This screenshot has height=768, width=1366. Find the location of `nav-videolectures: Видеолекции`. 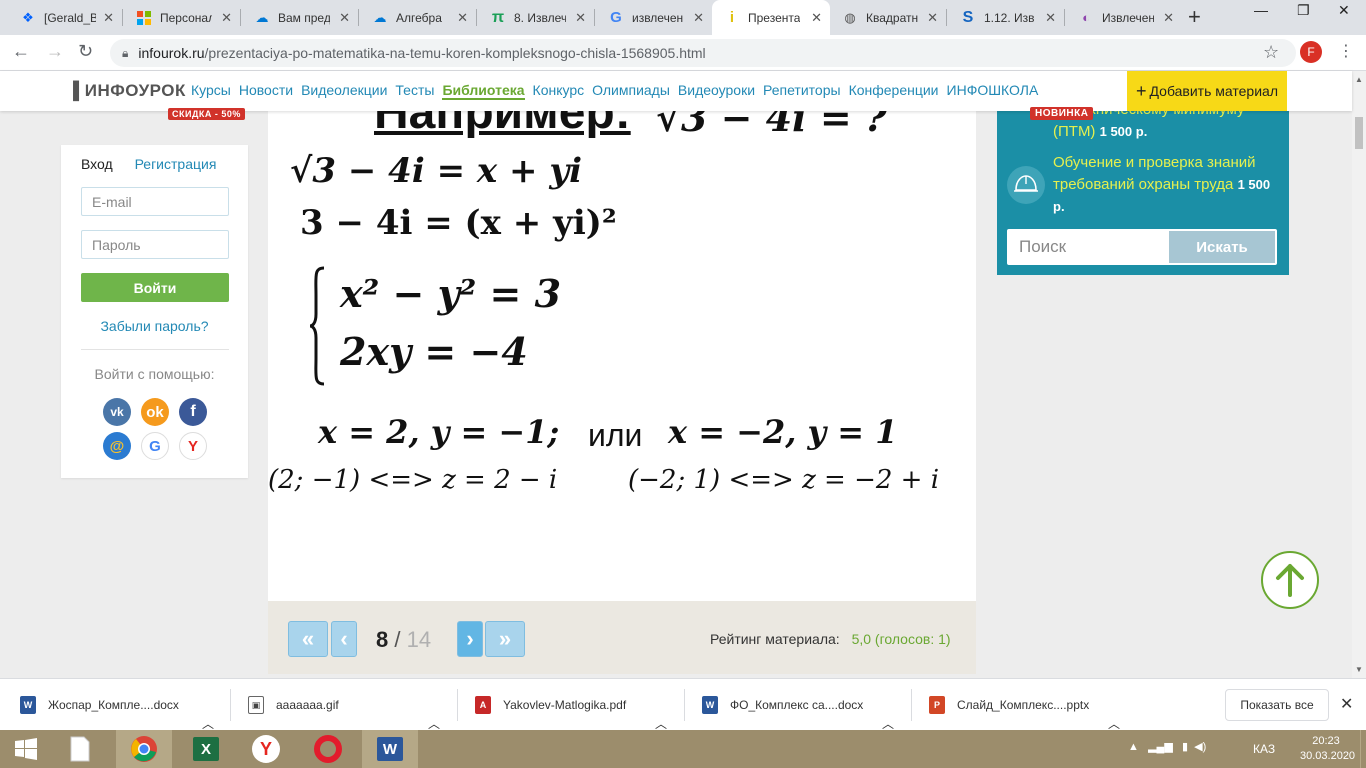

nav-videolectures: Видеолекции is located at coordinates (344, 91).